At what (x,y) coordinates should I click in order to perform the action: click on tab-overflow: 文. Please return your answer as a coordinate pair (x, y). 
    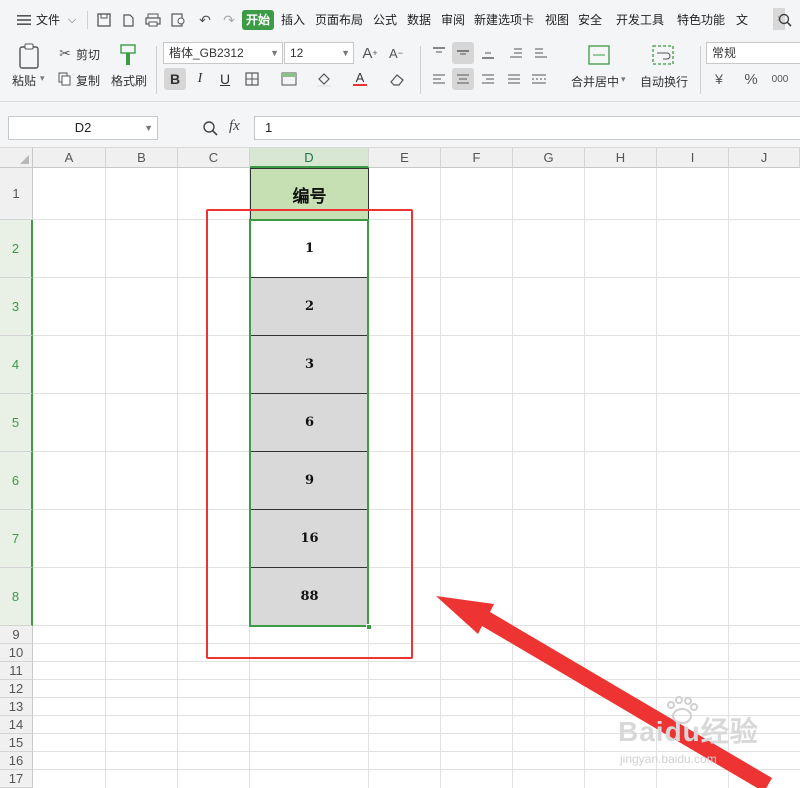
    Looking at the image, I should click on (742, 20).